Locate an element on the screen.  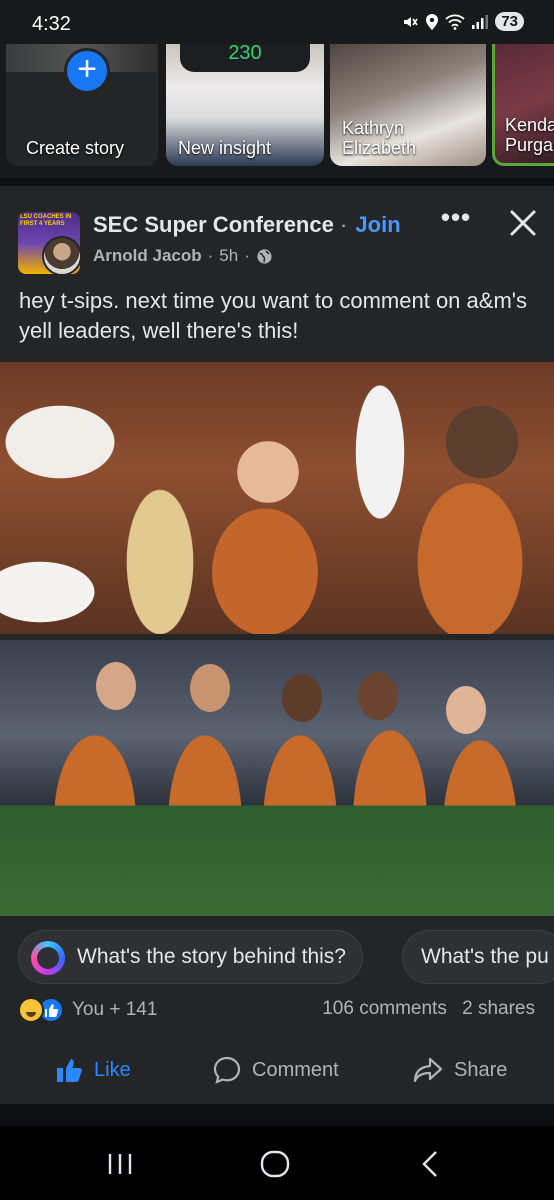
author-avatar is located at coordinates (62, 256).